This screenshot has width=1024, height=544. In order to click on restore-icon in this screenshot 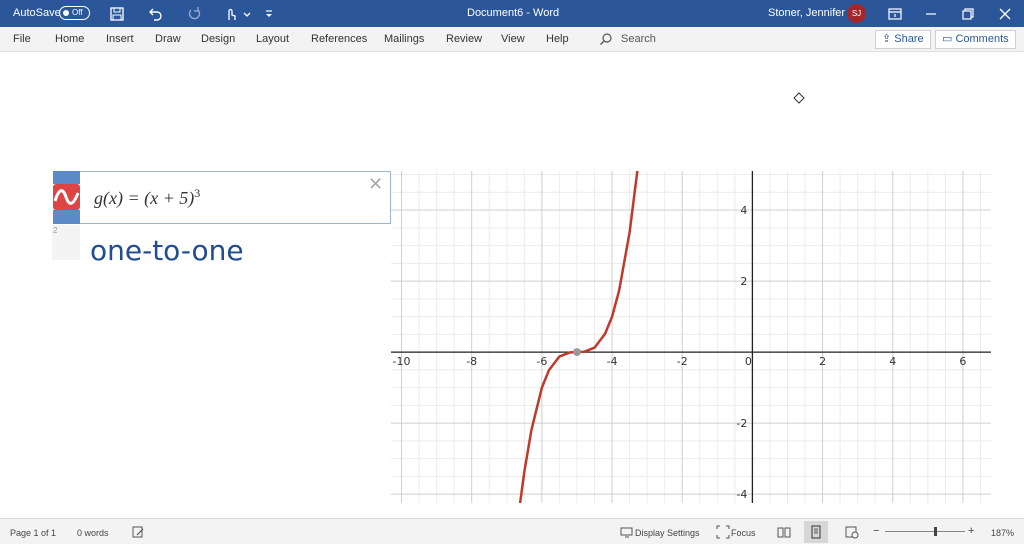, I will do `click(968, 14)`.